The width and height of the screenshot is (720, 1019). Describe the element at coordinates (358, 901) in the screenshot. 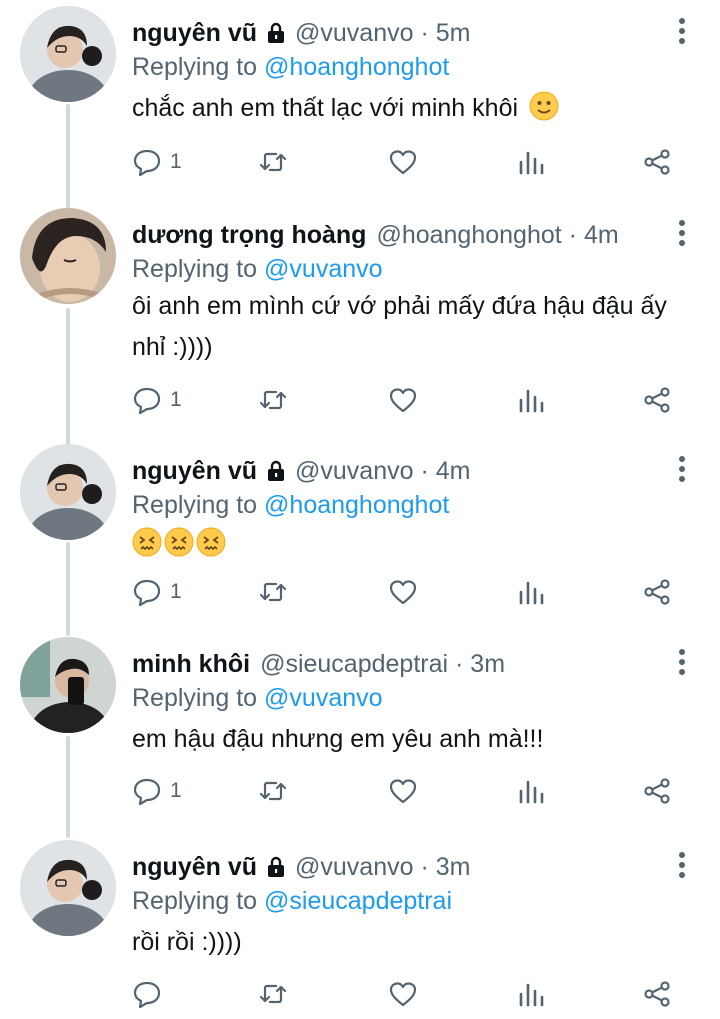

I see `mention-link: @sieucapdeptrai` at that location.